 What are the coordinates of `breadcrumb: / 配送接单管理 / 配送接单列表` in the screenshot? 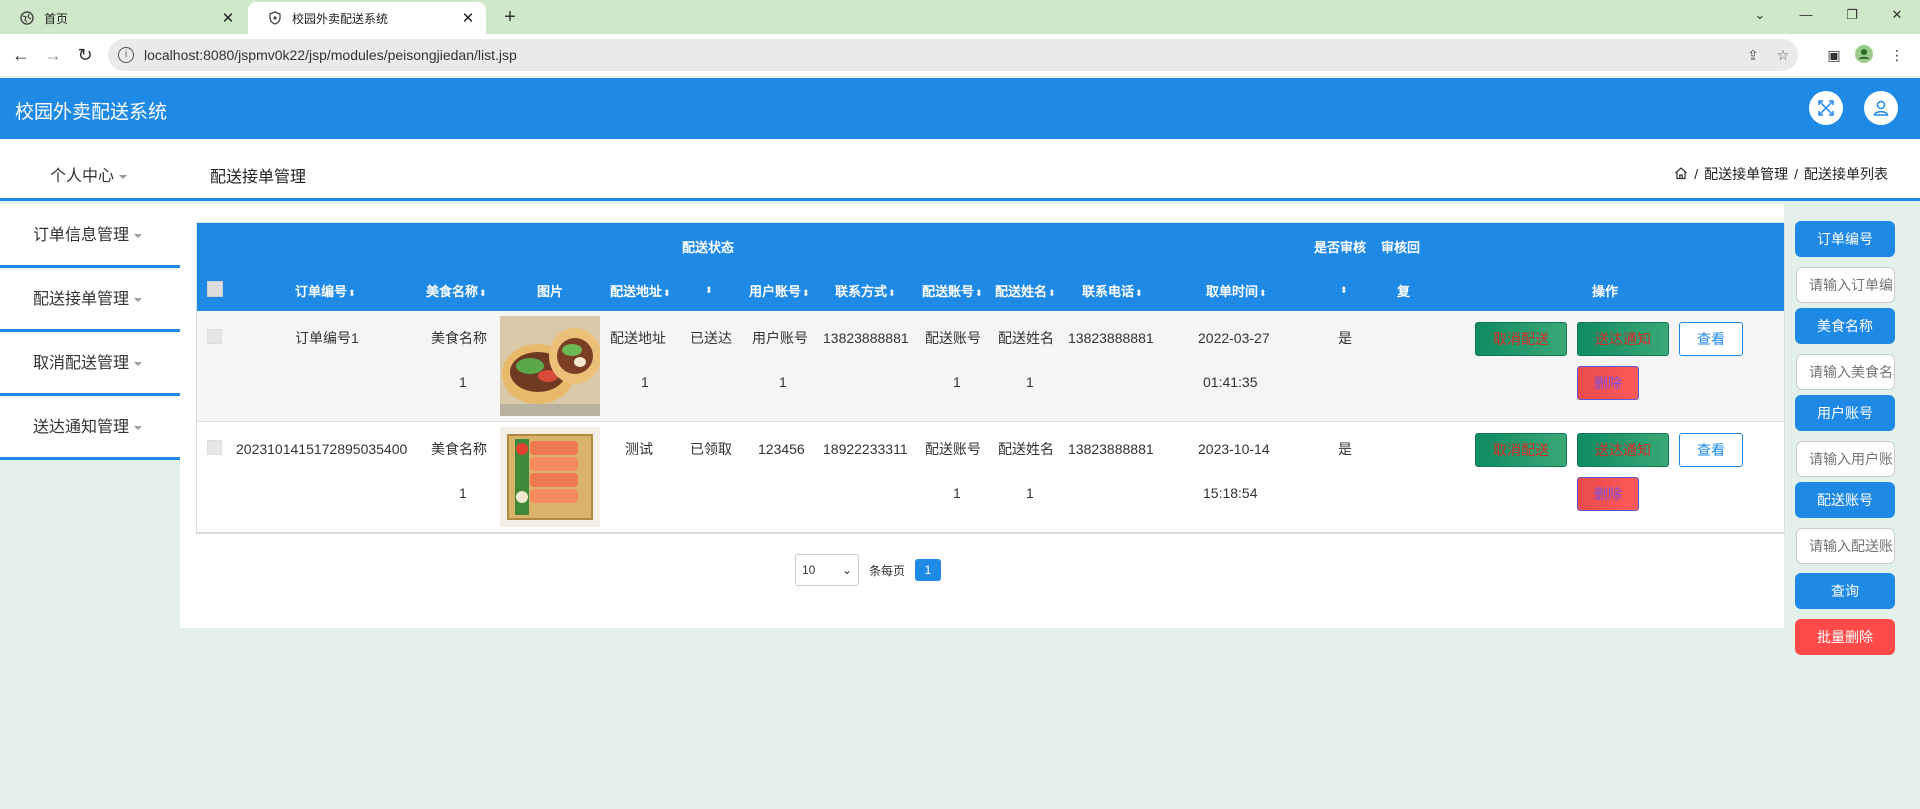 It's located at (1781, 174).